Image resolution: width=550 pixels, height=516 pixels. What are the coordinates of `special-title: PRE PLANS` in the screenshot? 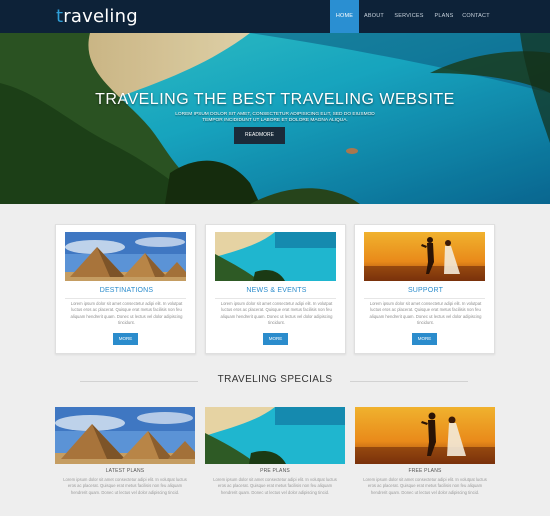 It's located at (275, 471).